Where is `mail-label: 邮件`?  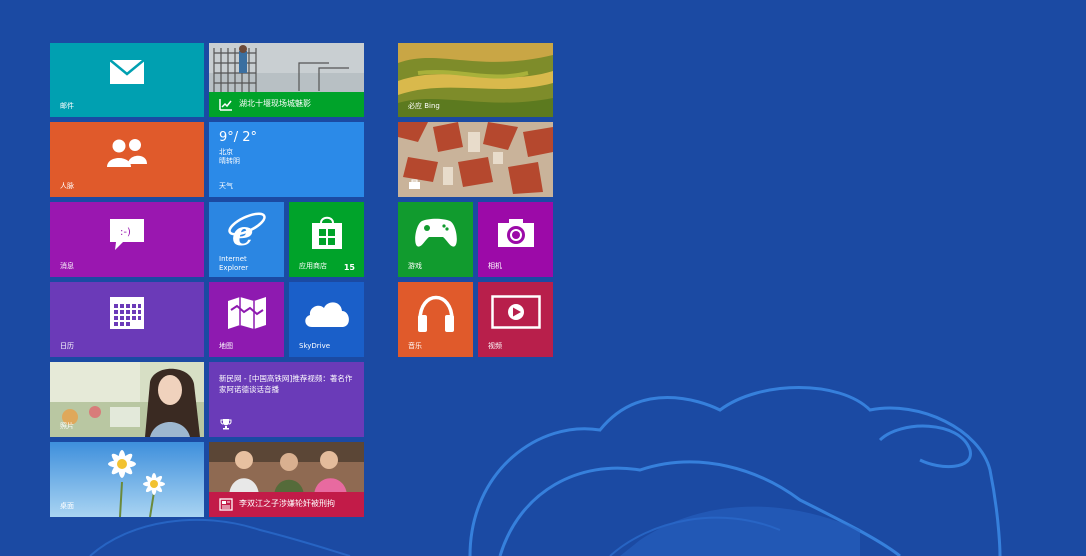
mail-label: 邮件 is located at coordinates (67, 106).